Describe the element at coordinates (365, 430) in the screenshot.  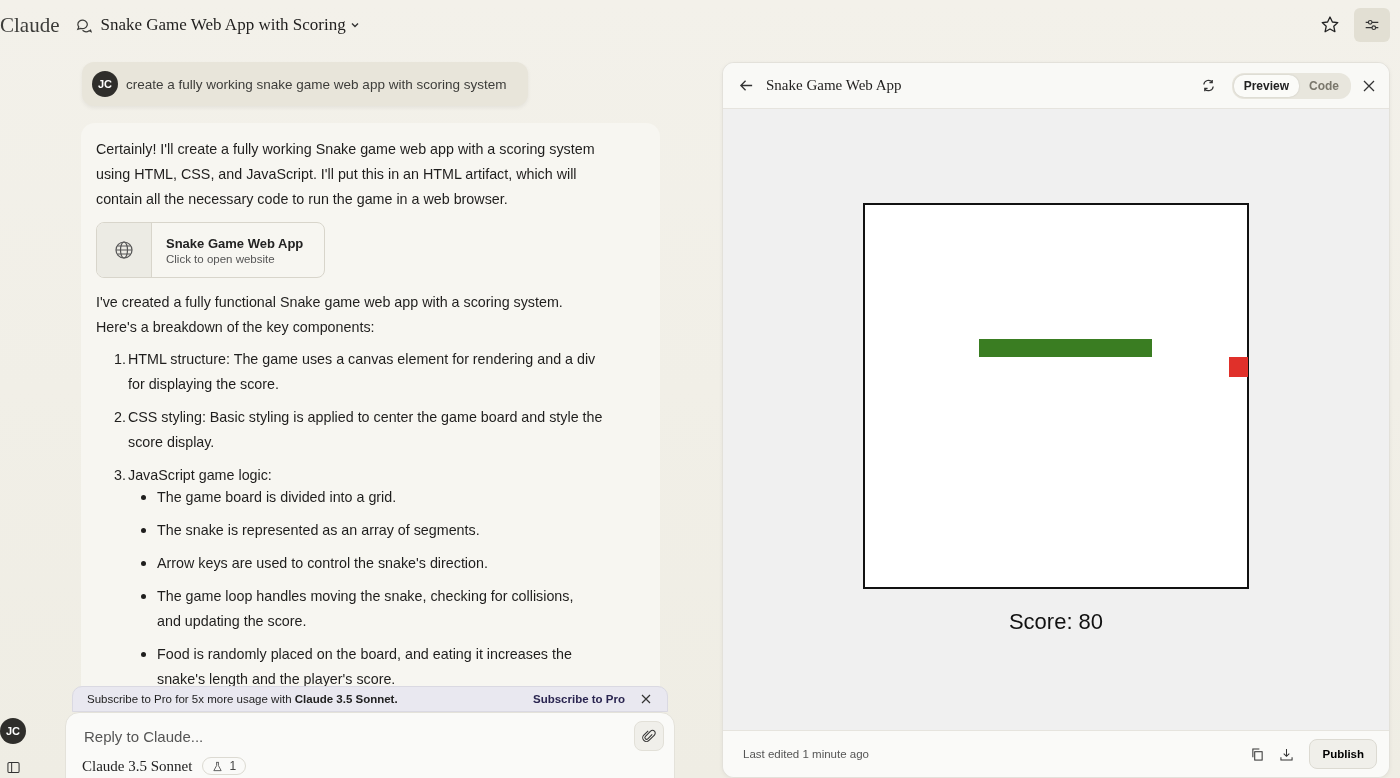
I see `list-item-text: CSS styling: Basic styling is applied to center the game board and style the score display.` at that location.